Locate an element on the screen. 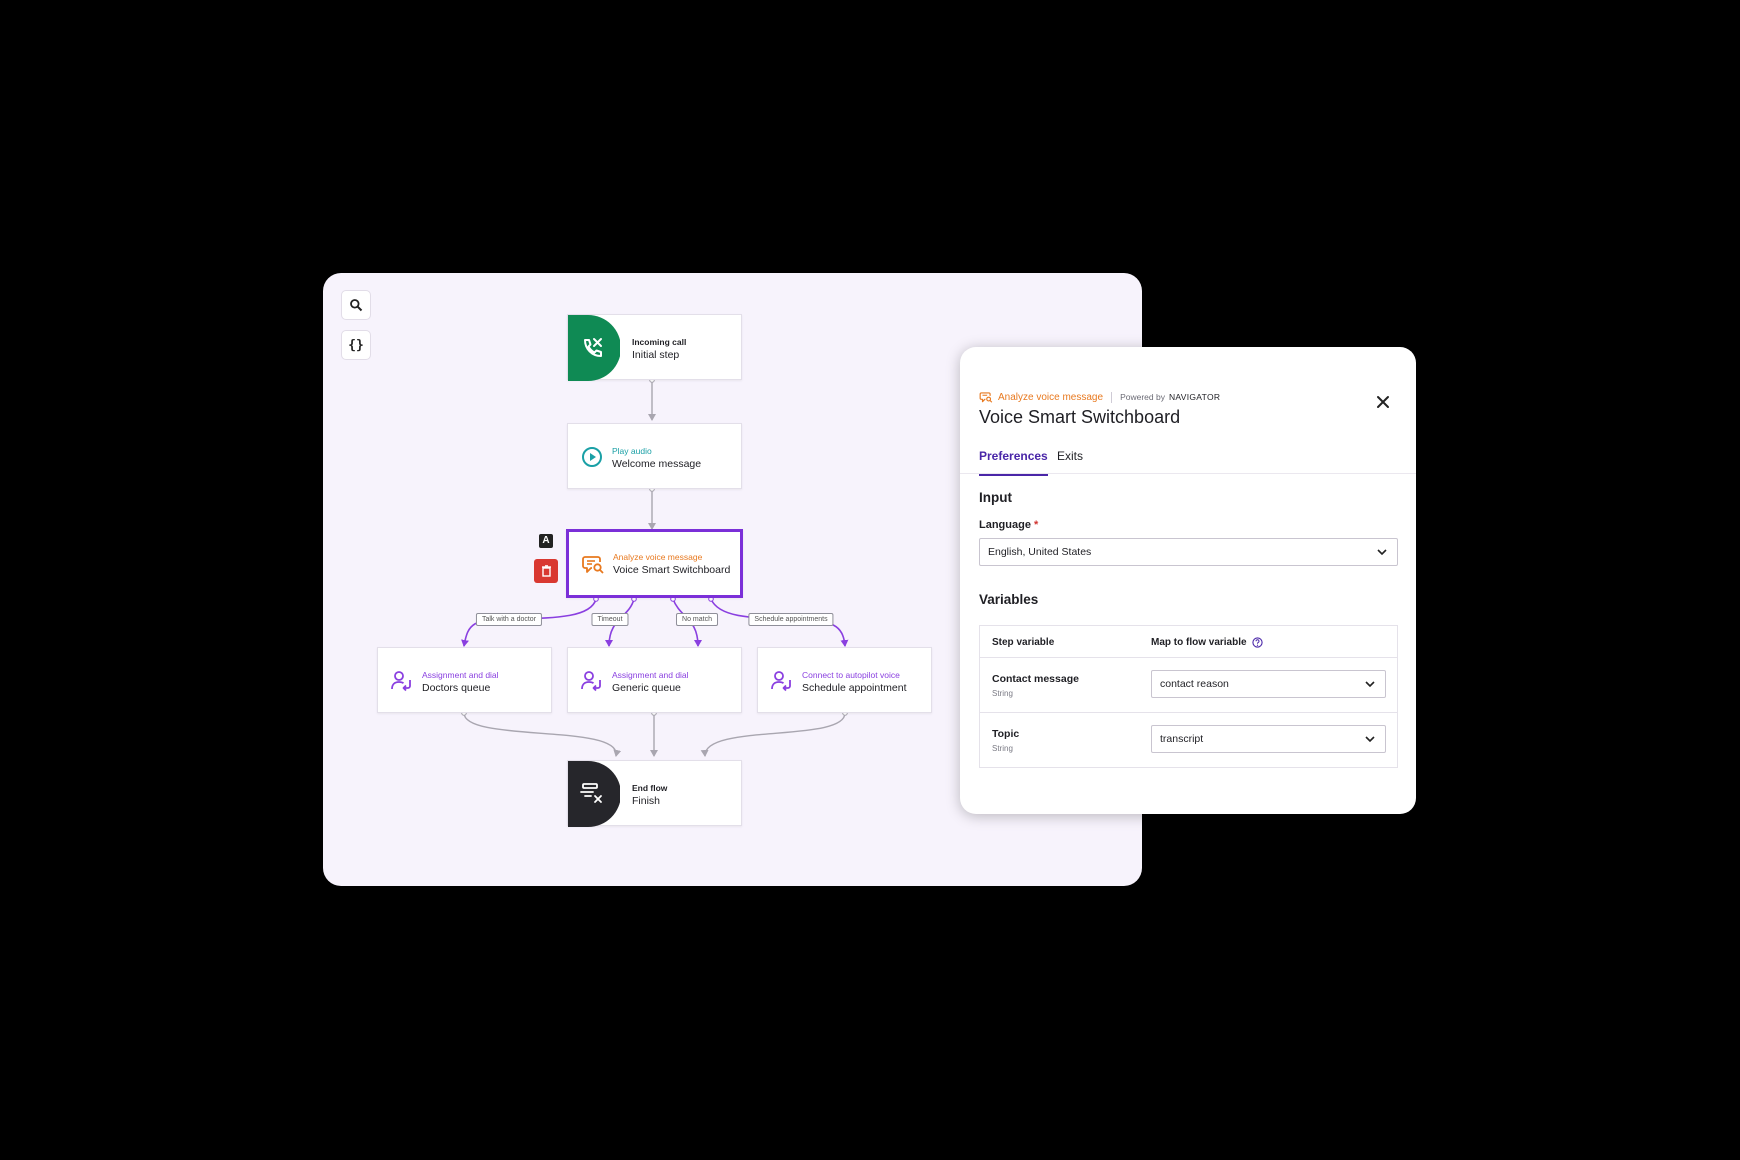  node-title: Welcome message is located at coordinates (657, 464).